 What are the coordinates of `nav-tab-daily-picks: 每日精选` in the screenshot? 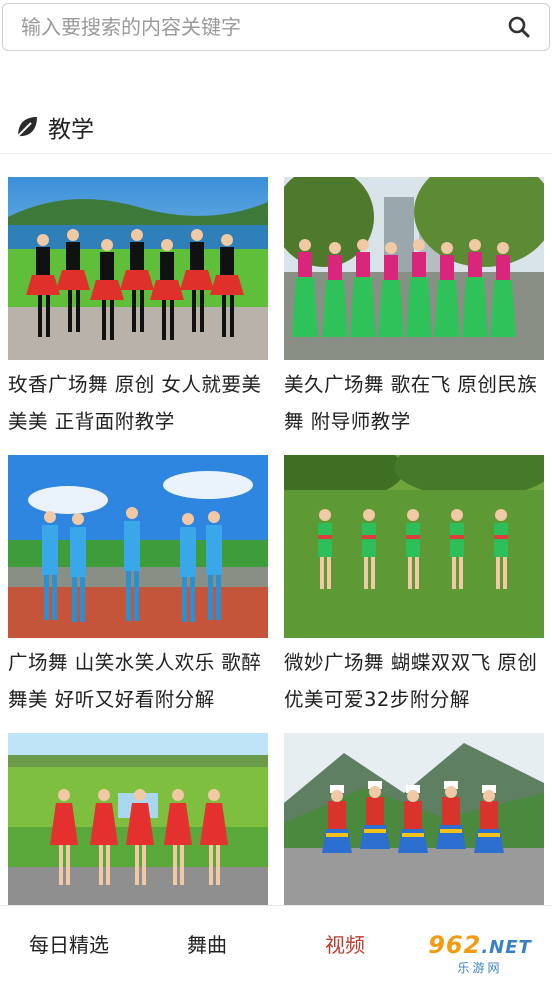 It's located at (69, 943).